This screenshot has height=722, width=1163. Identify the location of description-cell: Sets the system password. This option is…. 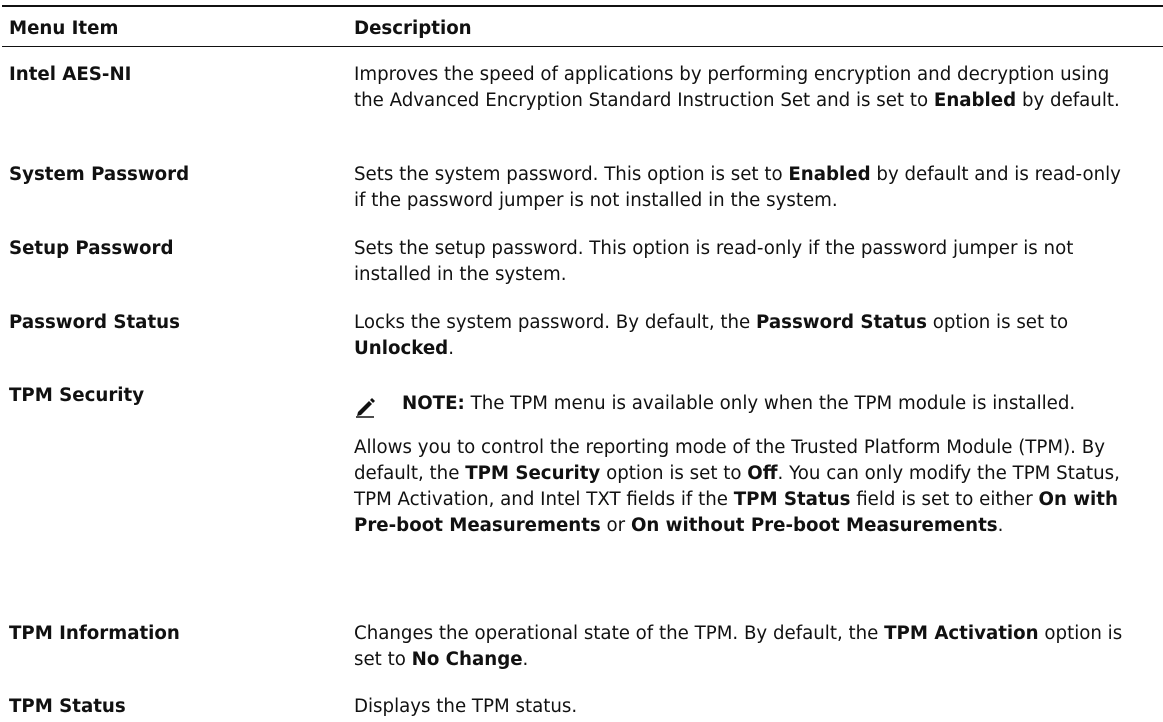
(744, 188).